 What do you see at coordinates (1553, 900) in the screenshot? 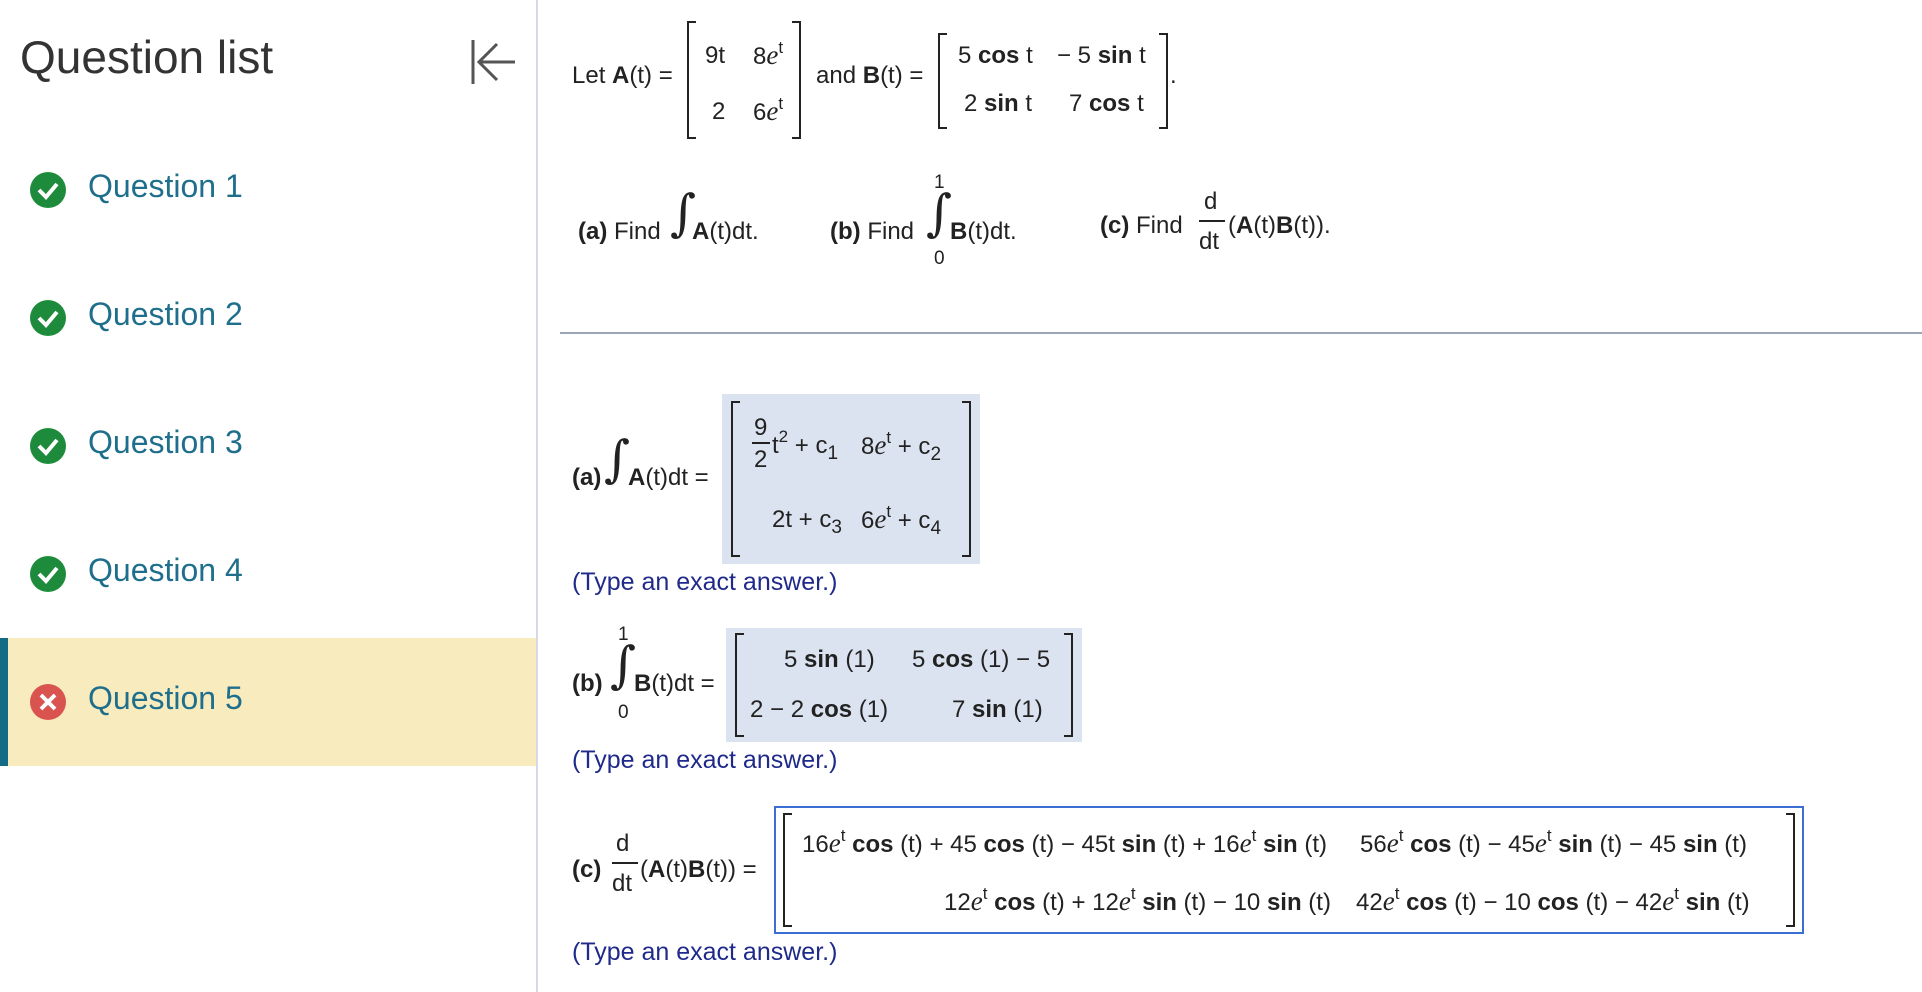
I see `answer-c-r2c2: 42et cos (t) − 10 cos (t) − 42et sin (t)` at bounding box center [1553, 900].